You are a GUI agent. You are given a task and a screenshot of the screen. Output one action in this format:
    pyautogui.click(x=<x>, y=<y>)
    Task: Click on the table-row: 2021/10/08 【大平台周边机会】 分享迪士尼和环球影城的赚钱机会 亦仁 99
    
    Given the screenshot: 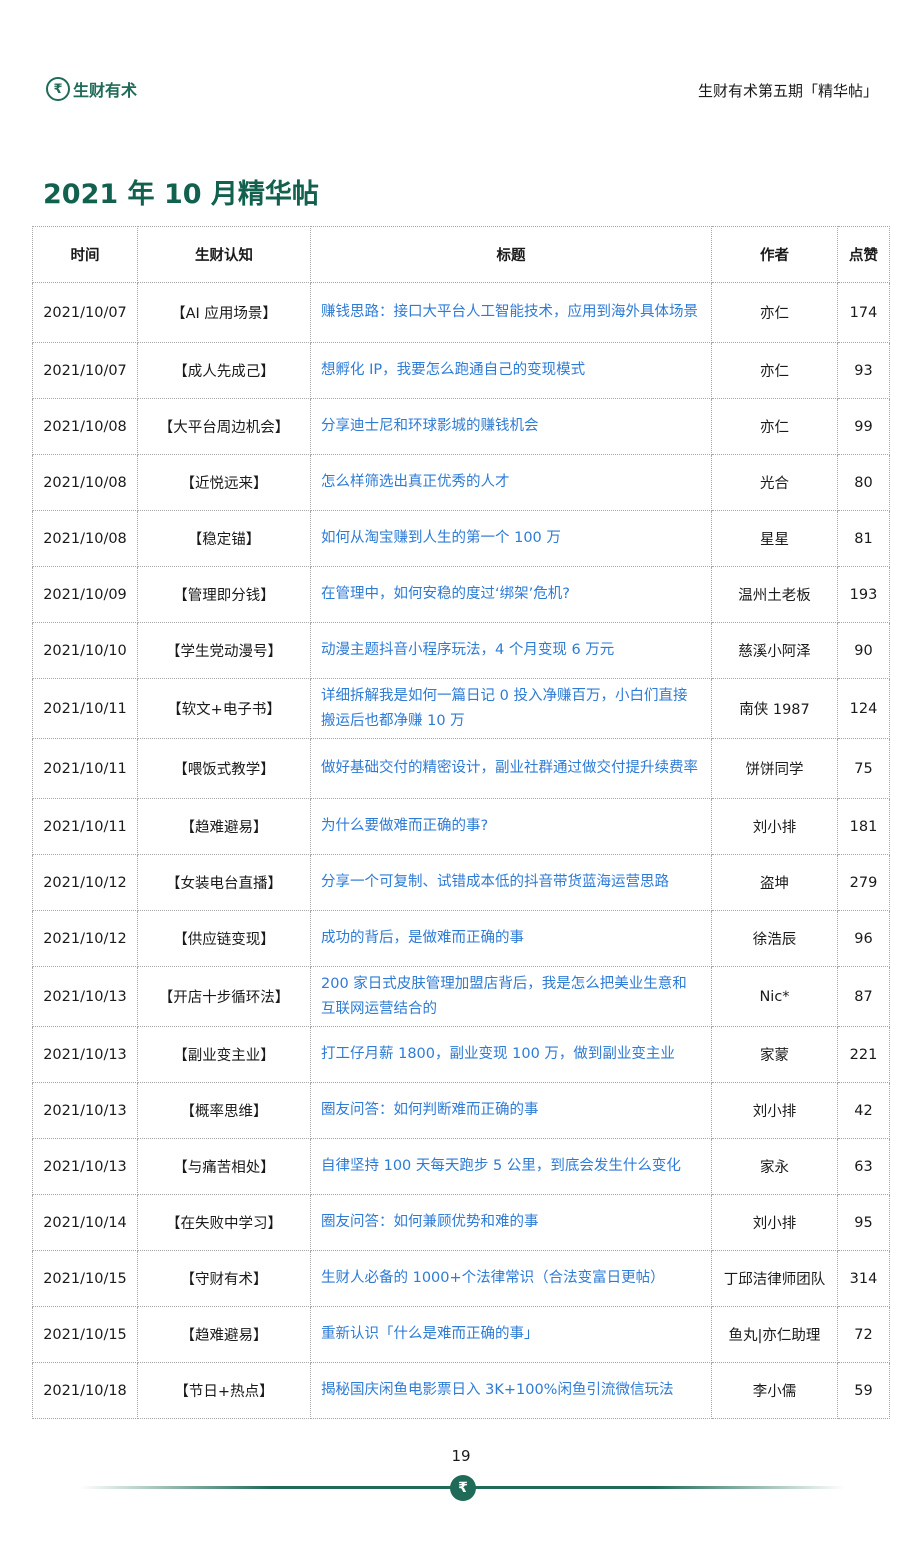 What is the action you would take?
    pyautogui.click(x=461, y=426)
    